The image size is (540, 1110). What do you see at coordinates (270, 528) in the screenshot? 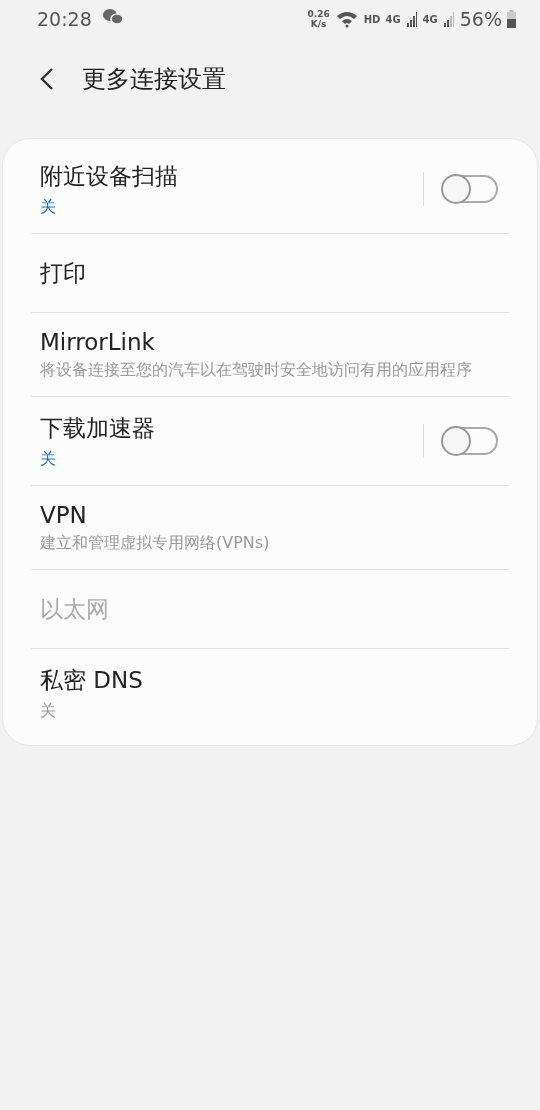
I see `settings-row: VPN 建立和管理虚拟专用网络(VPNs)` at bounding box center [270, 528].